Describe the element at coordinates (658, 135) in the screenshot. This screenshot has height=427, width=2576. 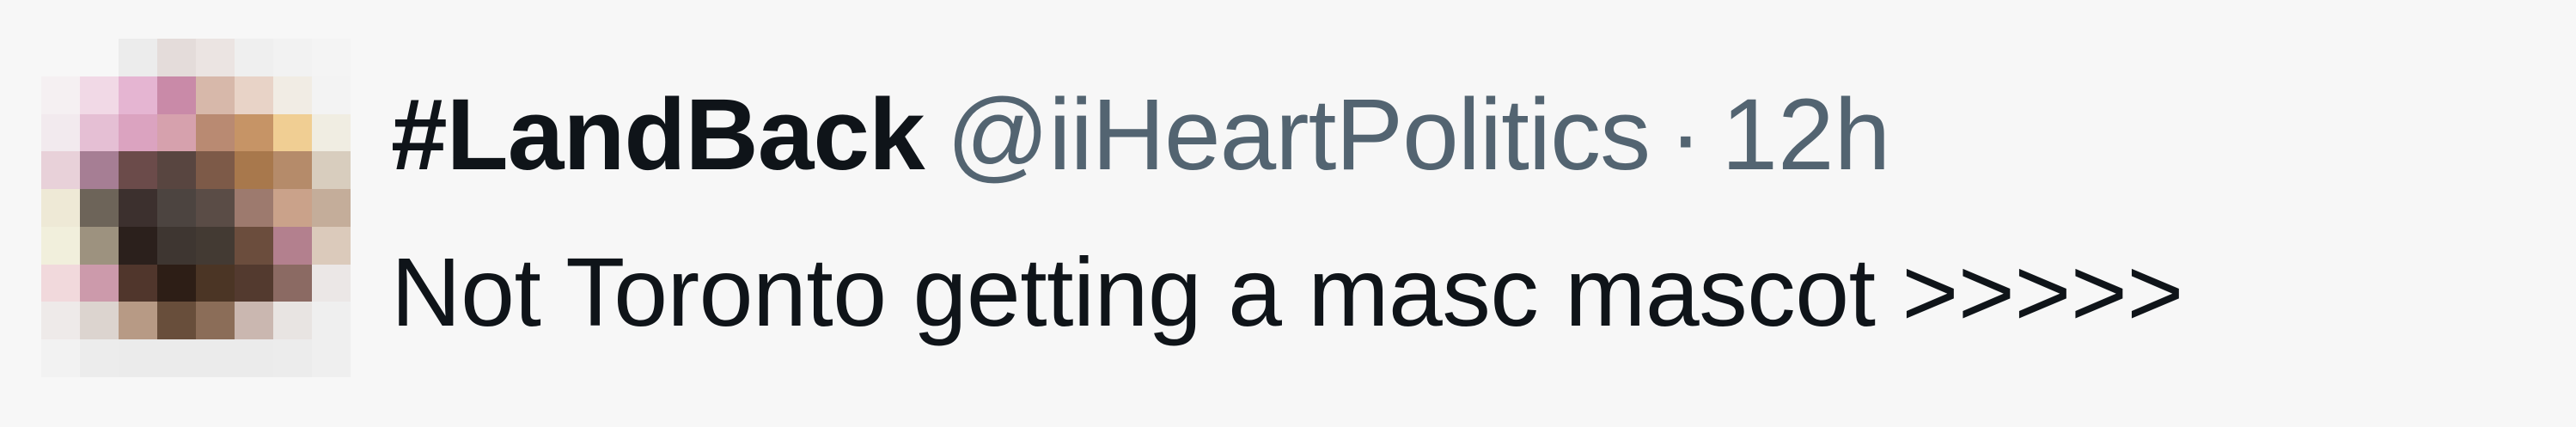
I see `display-name: #LandBack` at that location.